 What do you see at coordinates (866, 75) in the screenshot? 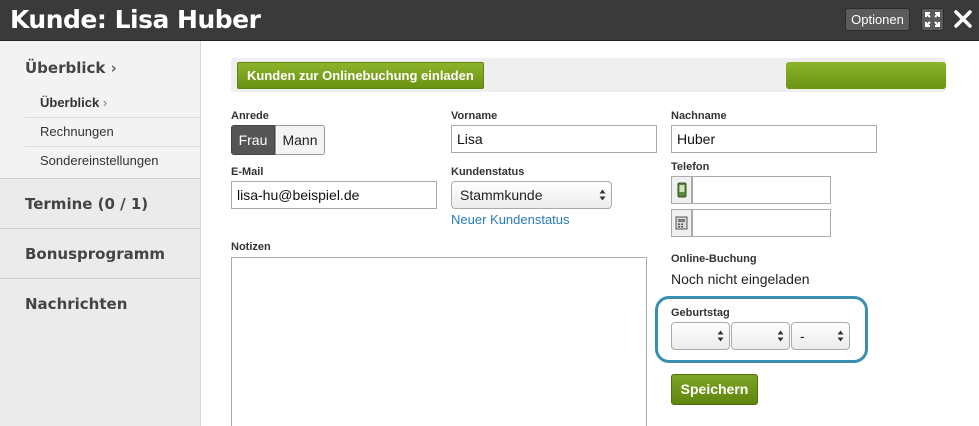
I see `secondary-action-button` at bounding box center [866, 75].